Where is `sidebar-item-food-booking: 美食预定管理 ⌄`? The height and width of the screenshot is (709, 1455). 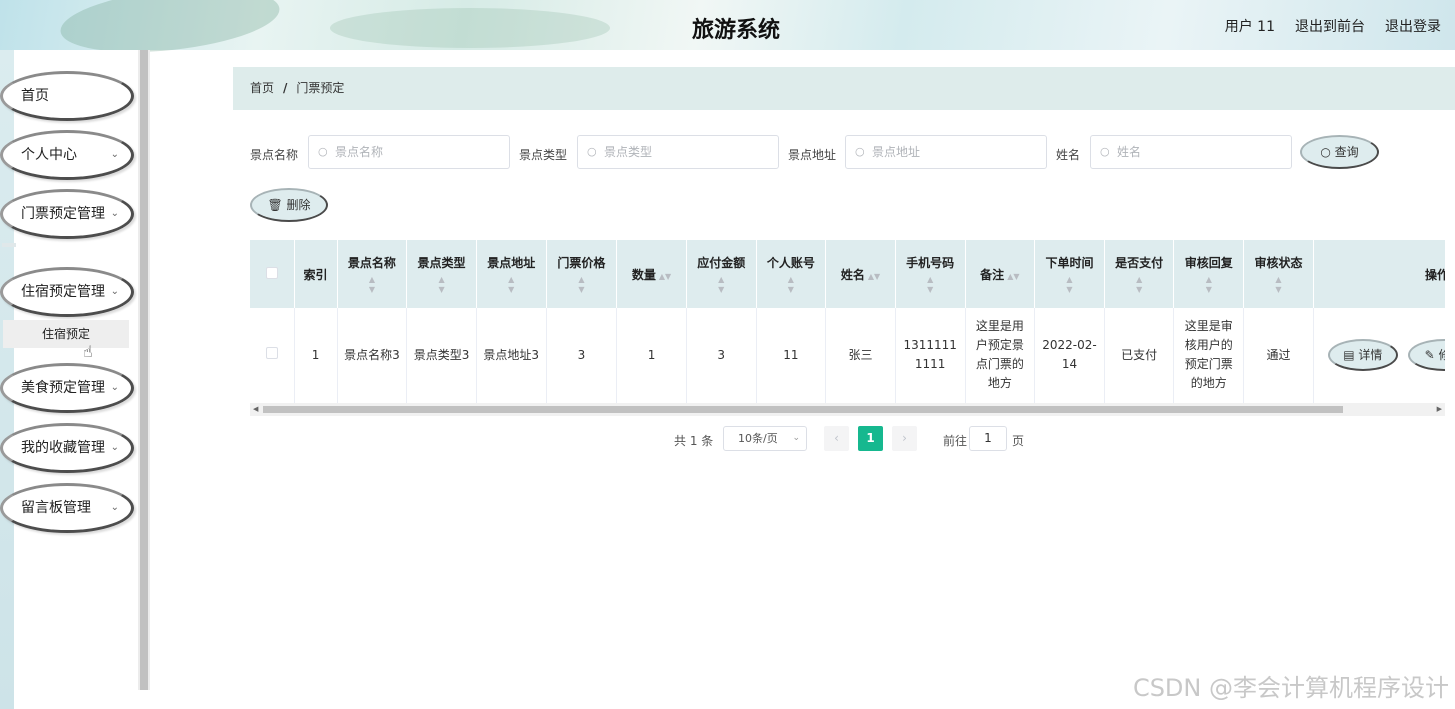
sidebar-item-food-booking: 美食预定管理 ⌄ is located at coordinates (67, 388).